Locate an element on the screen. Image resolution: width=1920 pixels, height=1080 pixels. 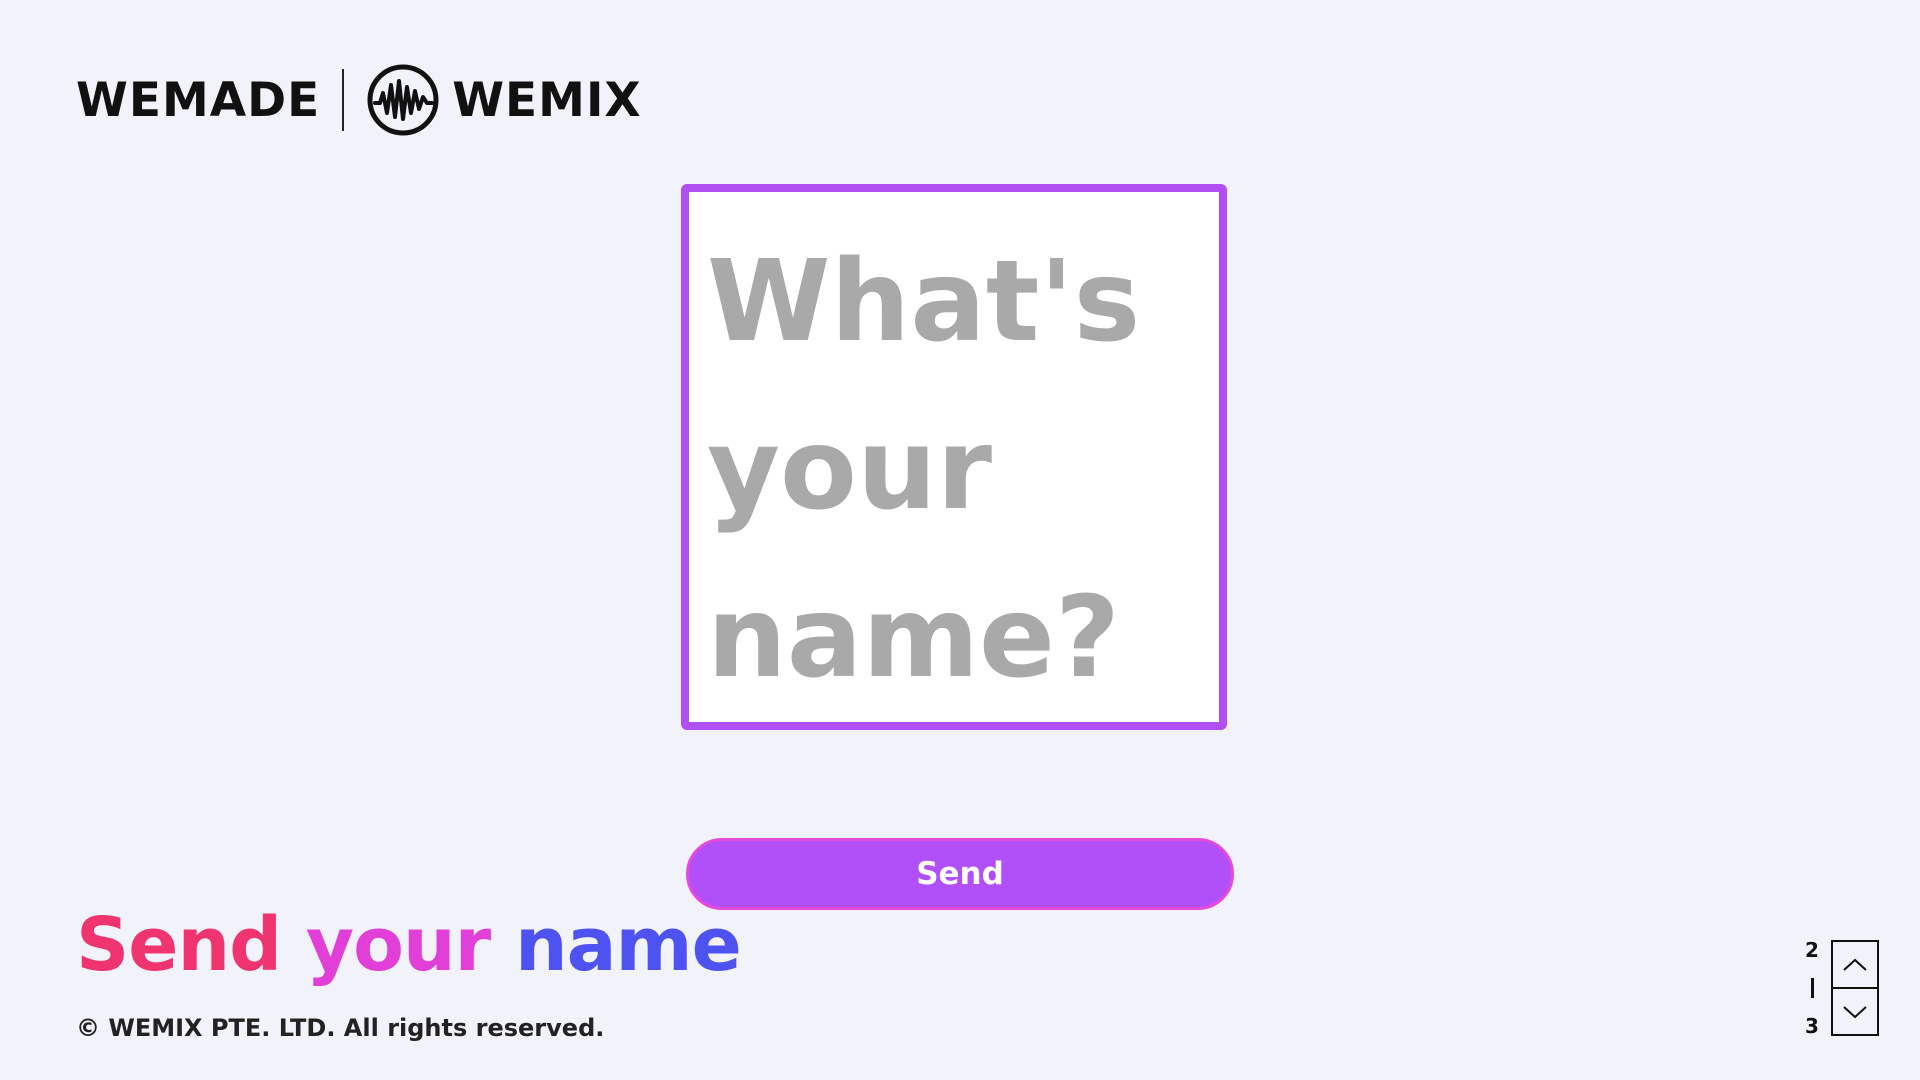
pager: 2 3 is located at coordinates (1840, 988).